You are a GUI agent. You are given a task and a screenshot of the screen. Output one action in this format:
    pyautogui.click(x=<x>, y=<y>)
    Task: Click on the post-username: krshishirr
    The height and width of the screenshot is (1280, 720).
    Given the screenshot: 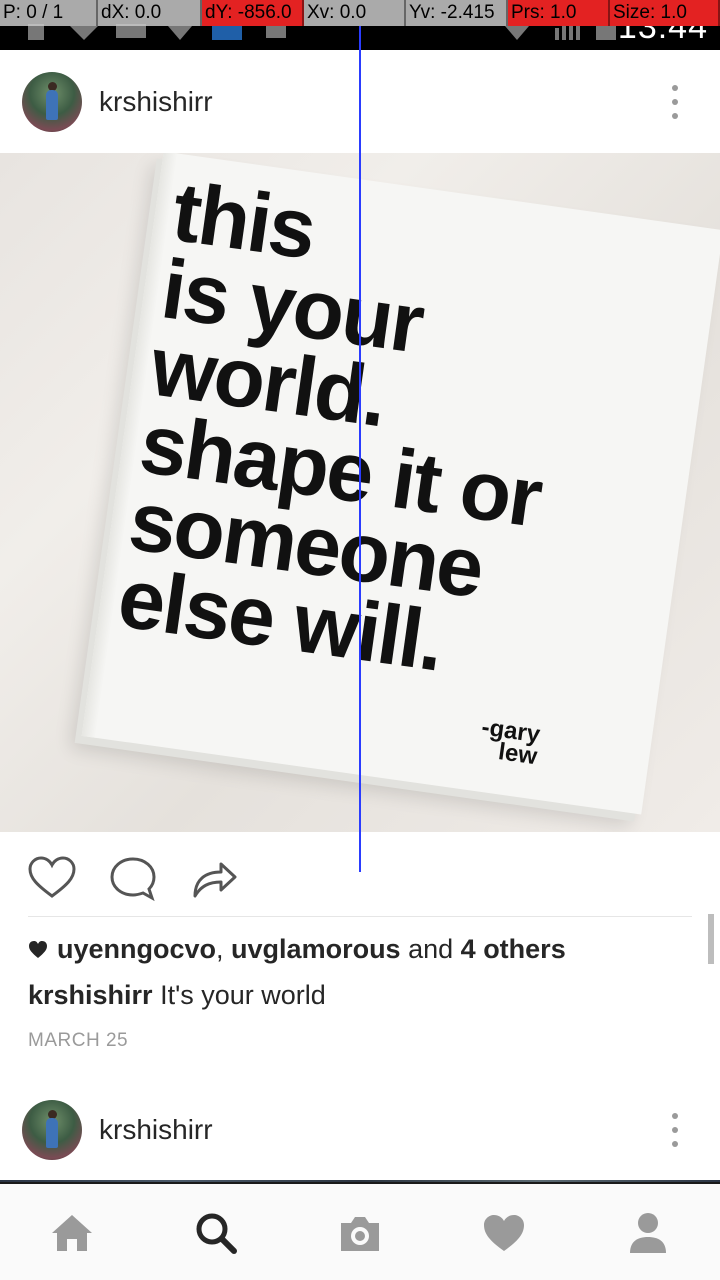 What is the action you would take?
    pyautogui.click(x=156, y=102)
    